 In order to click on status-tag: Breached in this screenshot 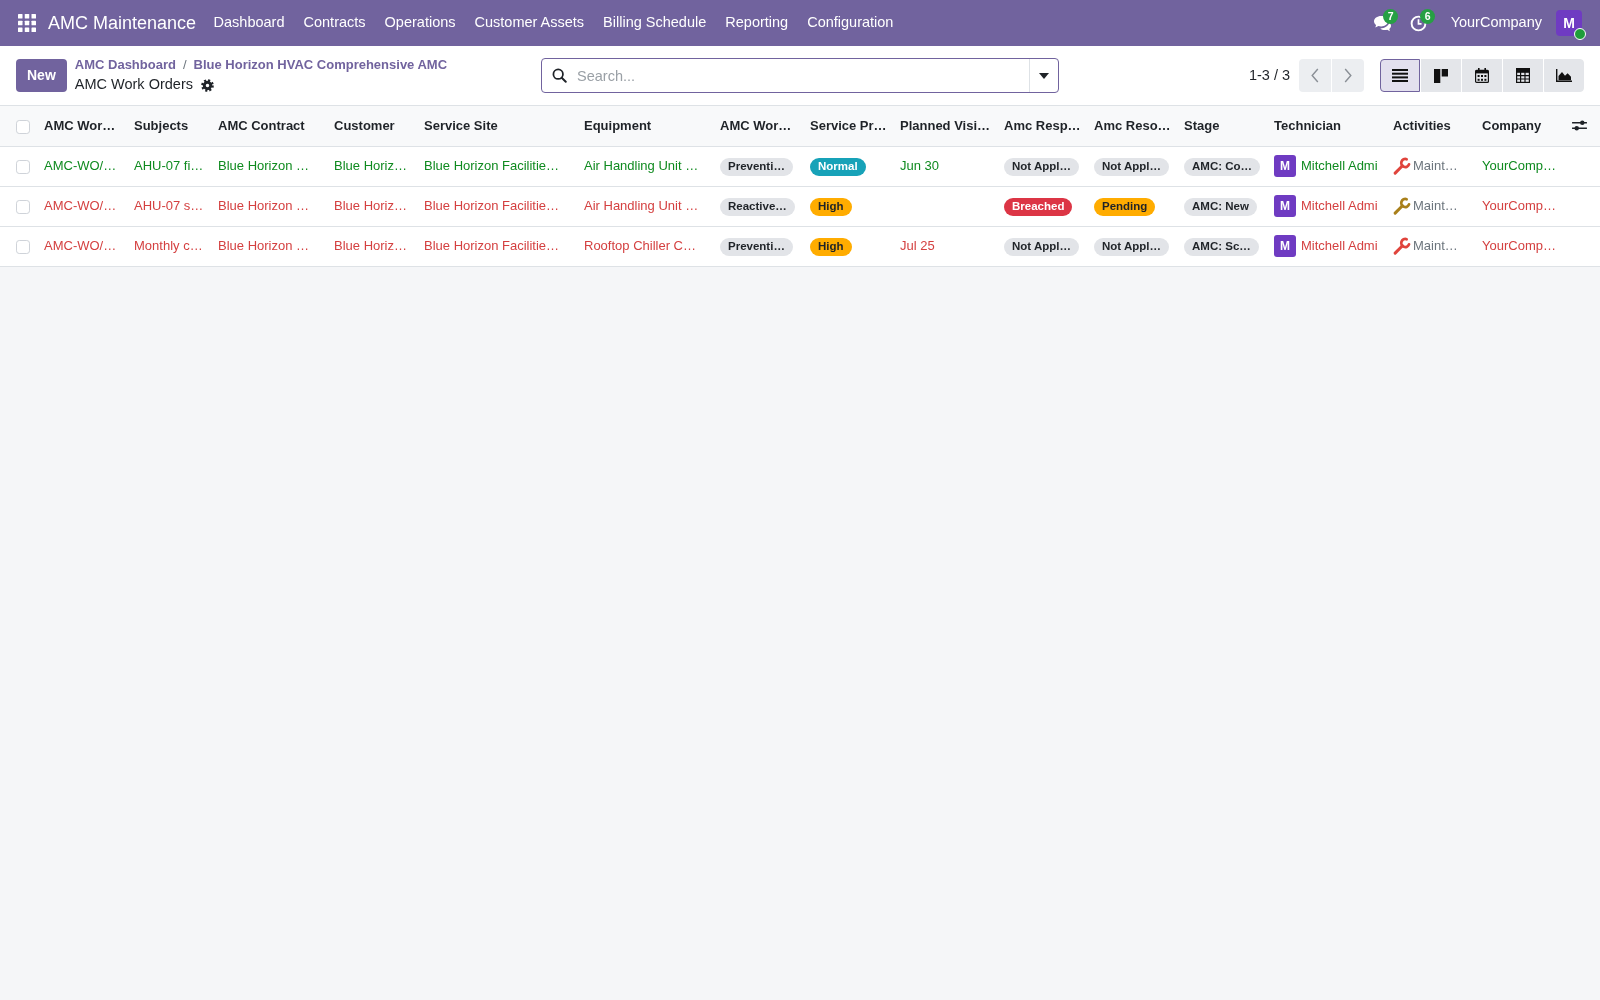, I will do `click(1038, 207)`.